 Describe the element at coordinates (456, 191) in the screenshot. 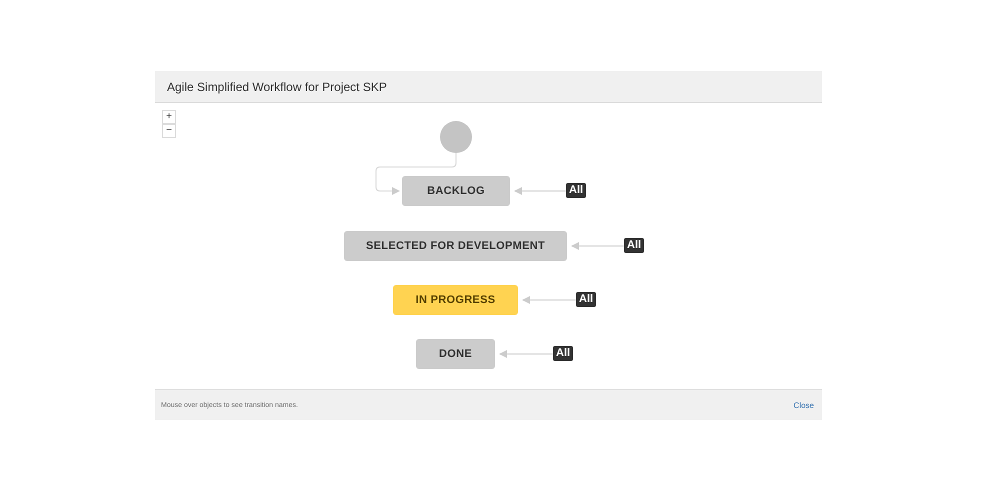

I see `status-node: BACKLOG` at that location.